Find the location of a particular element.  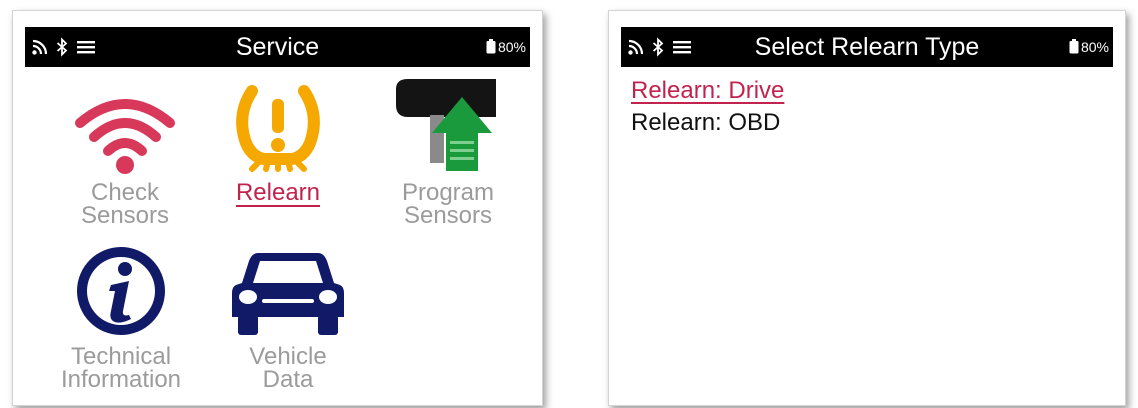

tpms-warning-icon is located at coordinates (278, 128).